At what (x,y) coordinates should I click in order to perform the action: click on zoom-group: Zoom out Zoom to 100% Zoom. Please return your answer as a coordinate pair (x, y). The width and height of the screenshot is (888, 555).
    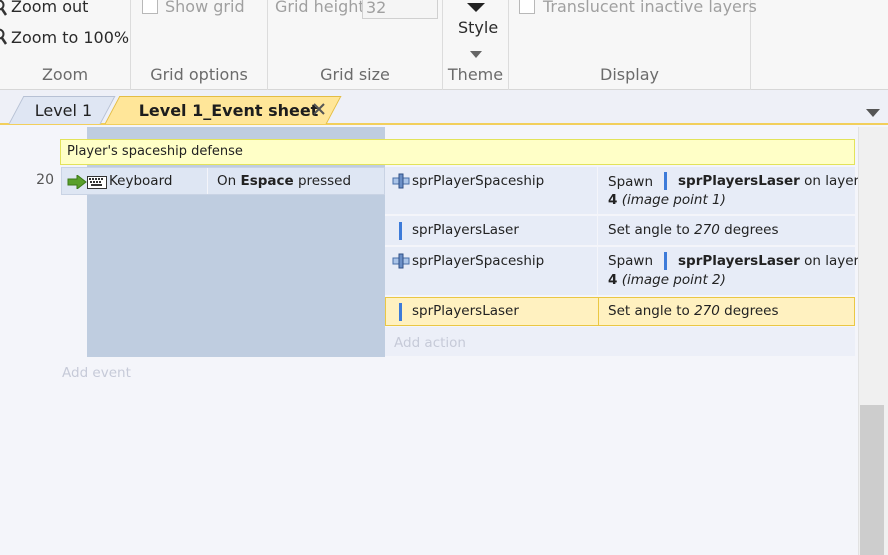
    Looking at the image, I should click on (65, 45).